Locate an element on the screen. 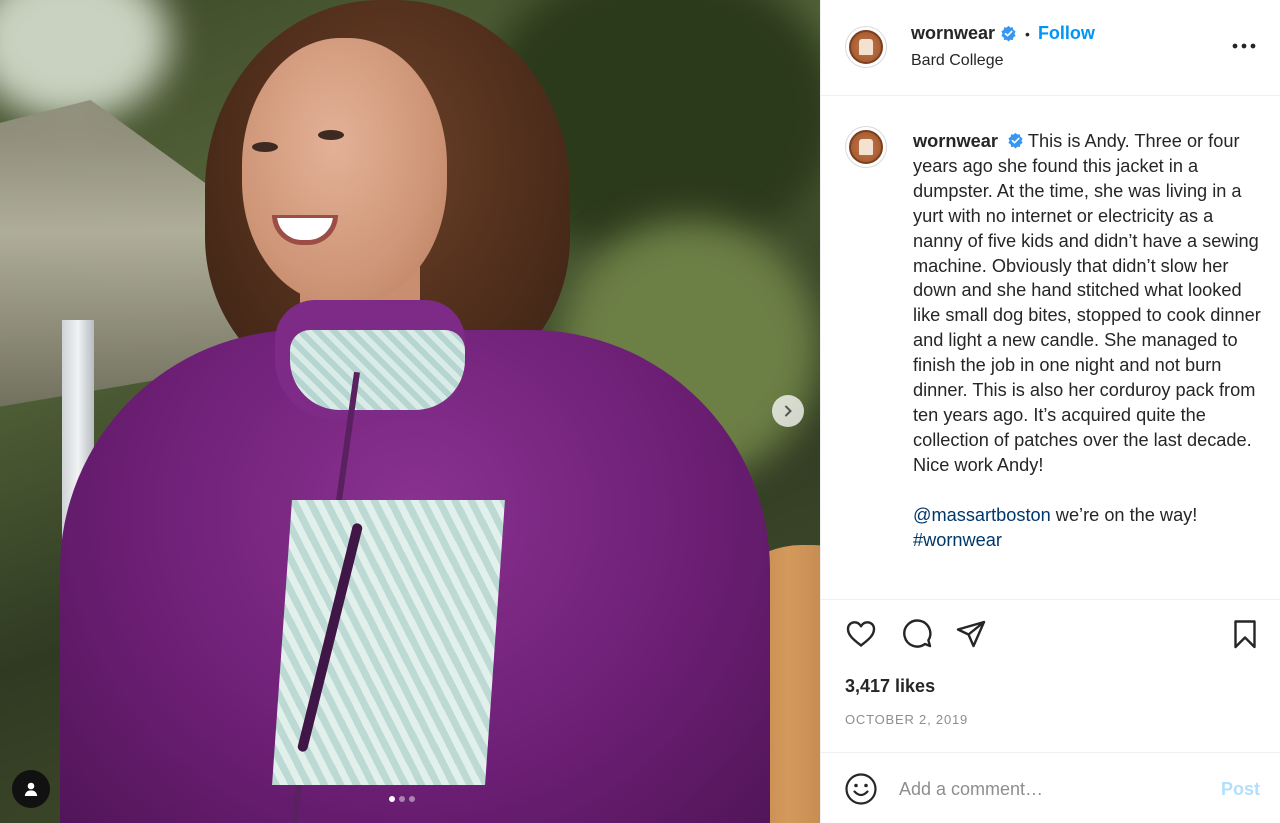 The height and width of the screenshot is (823, 1280). heart-icon is located at coordinates (861, 634).